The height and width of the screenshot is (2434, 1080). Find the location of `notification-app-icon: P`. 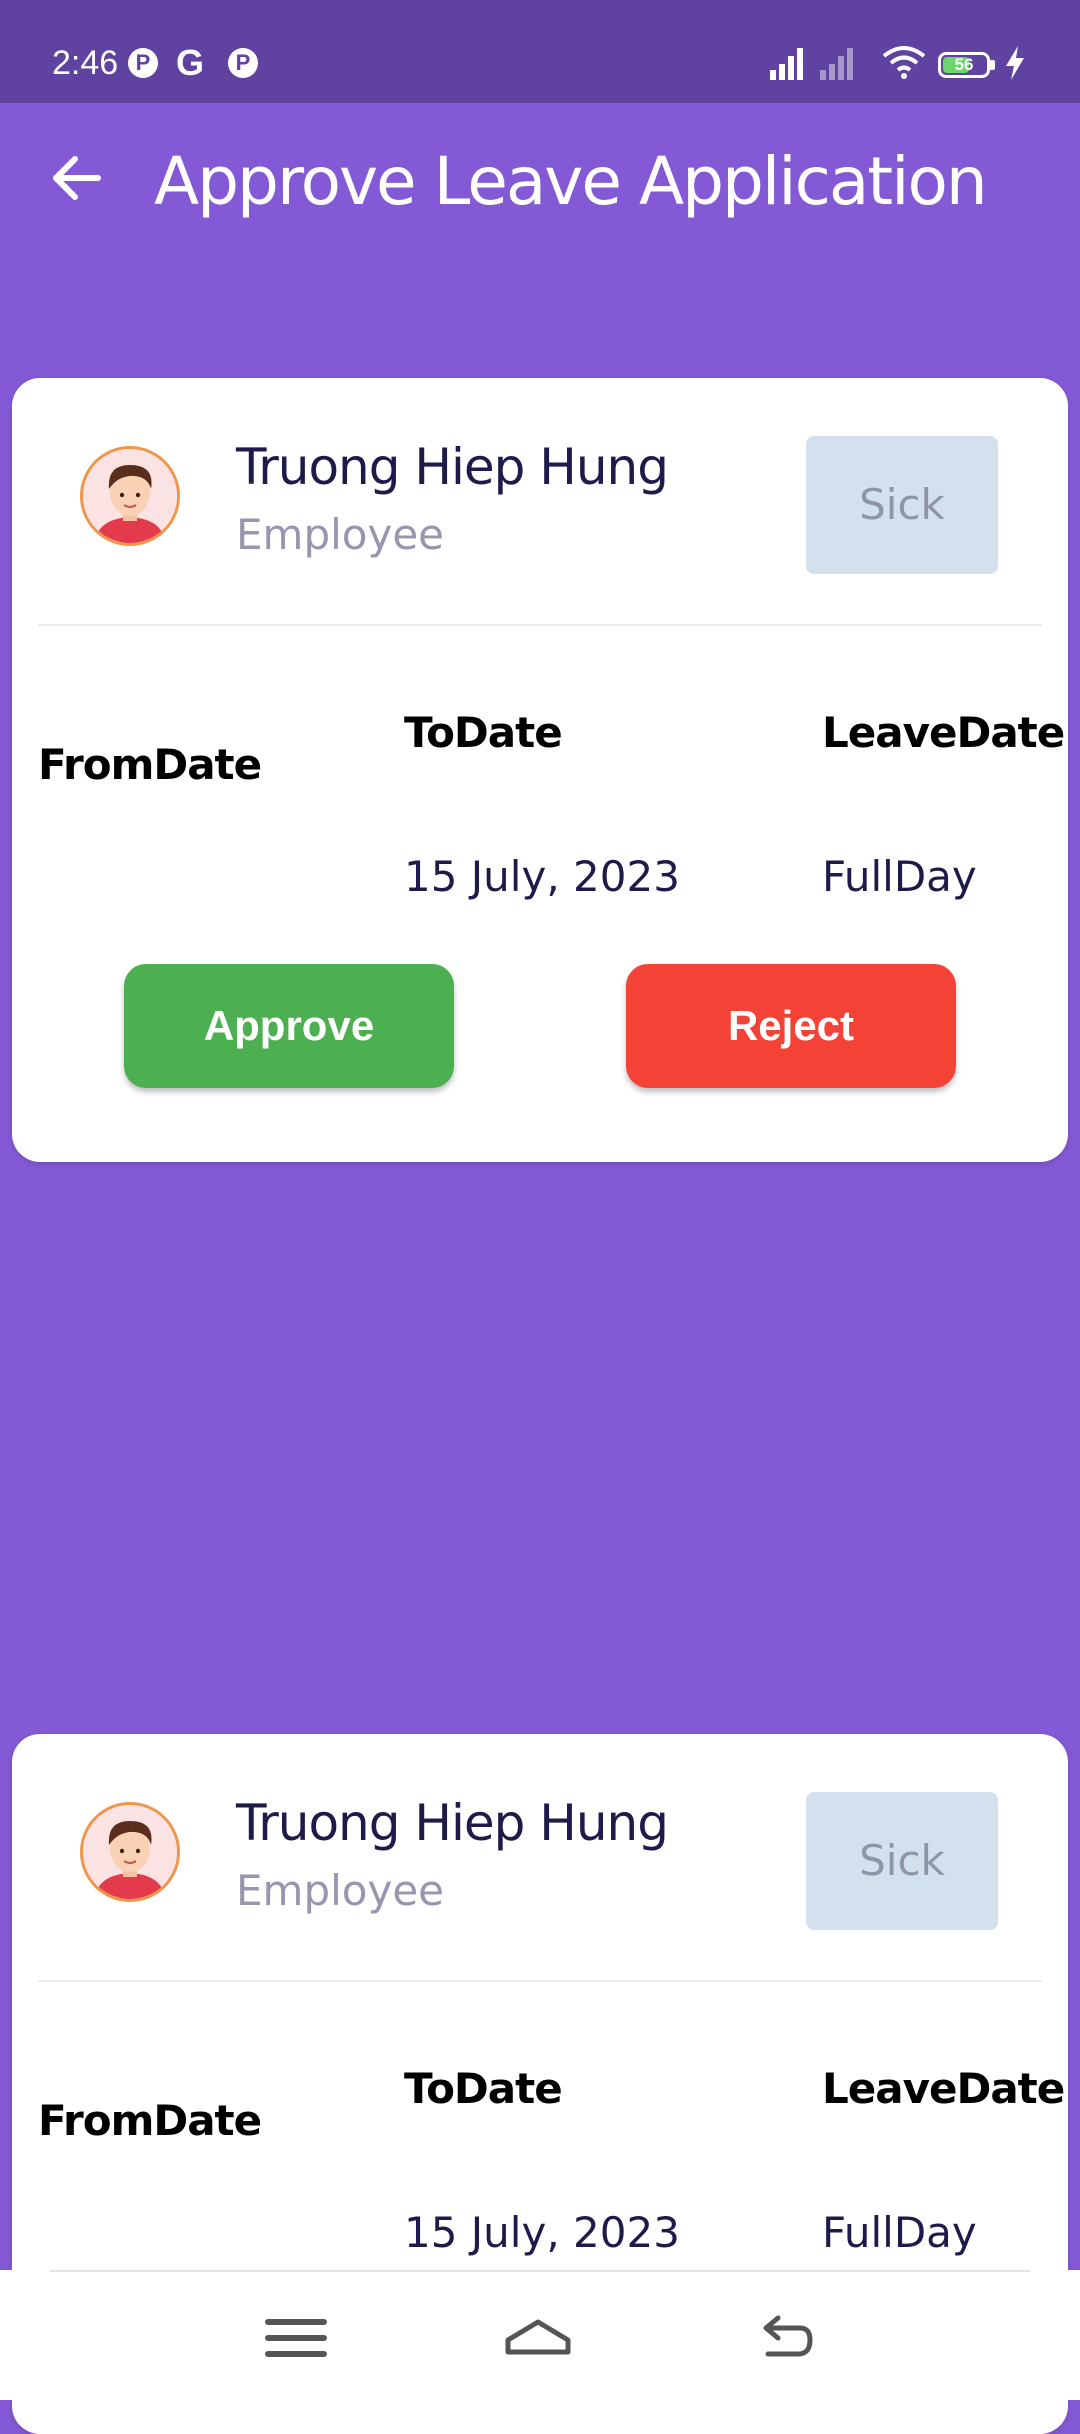

notification-app-icon: P is located at coordinates (143, 63).